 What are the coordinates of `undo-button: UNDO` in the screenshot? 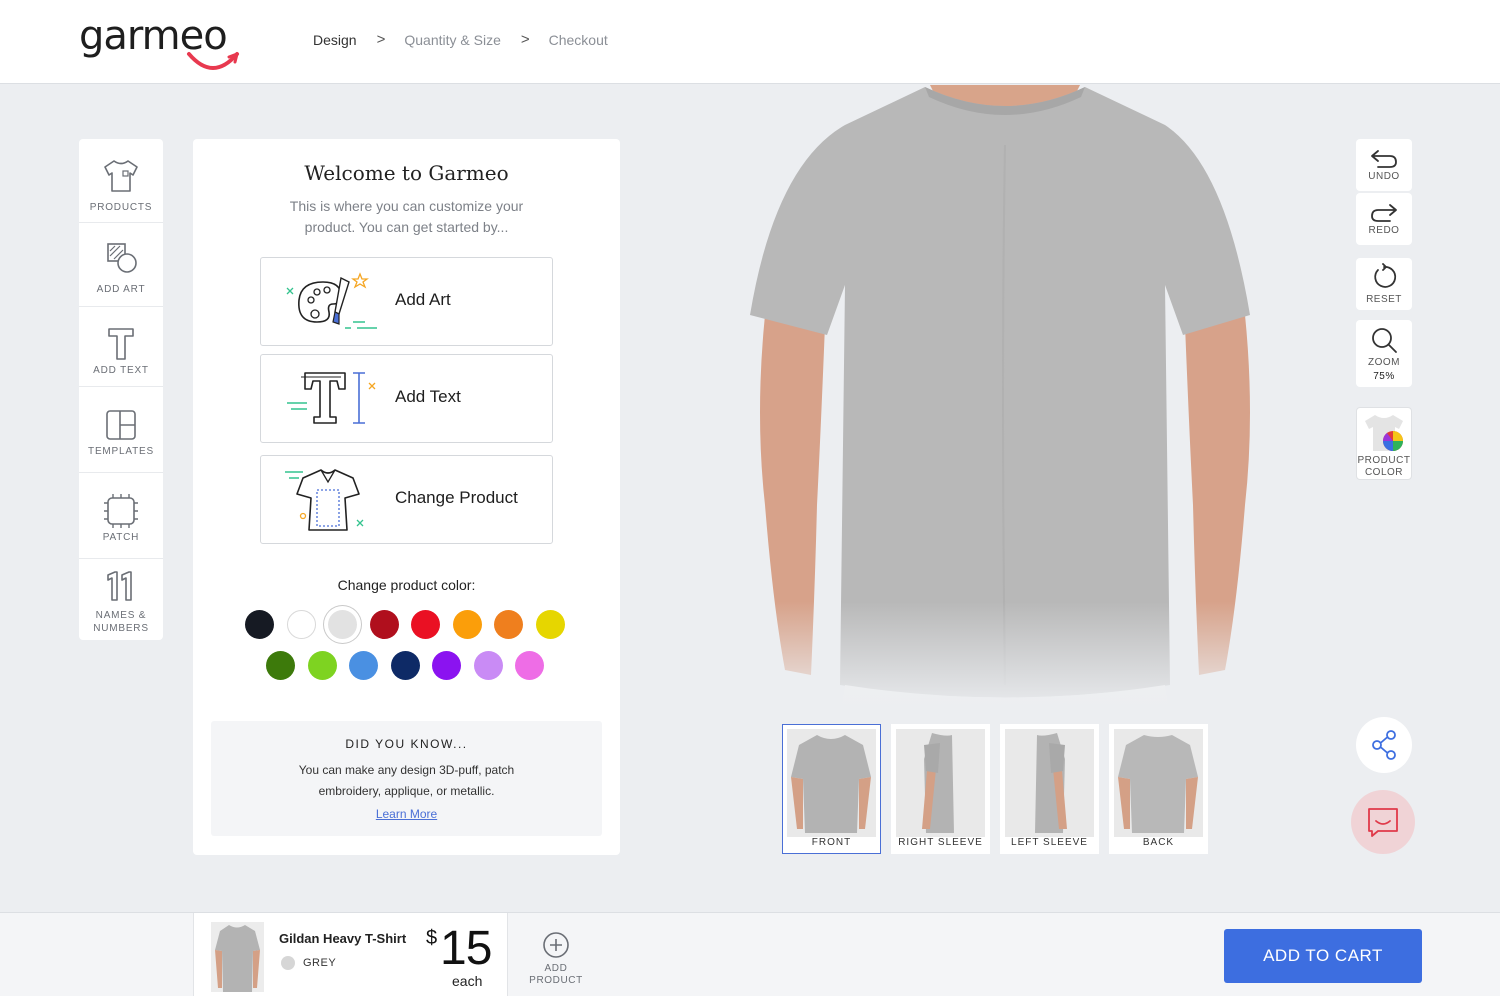 It's located at (1384, 165).